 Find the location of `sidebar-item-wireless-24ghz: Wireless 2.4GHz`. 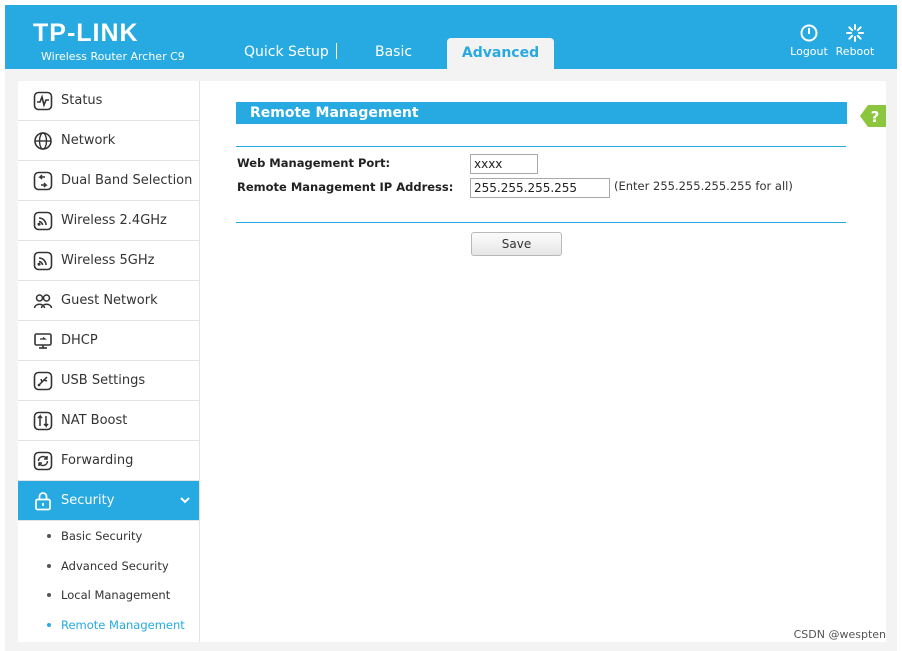

sidebar-item-wireless-24ghz: Wireless 2.4GHz is located at coordinates (108, 221).